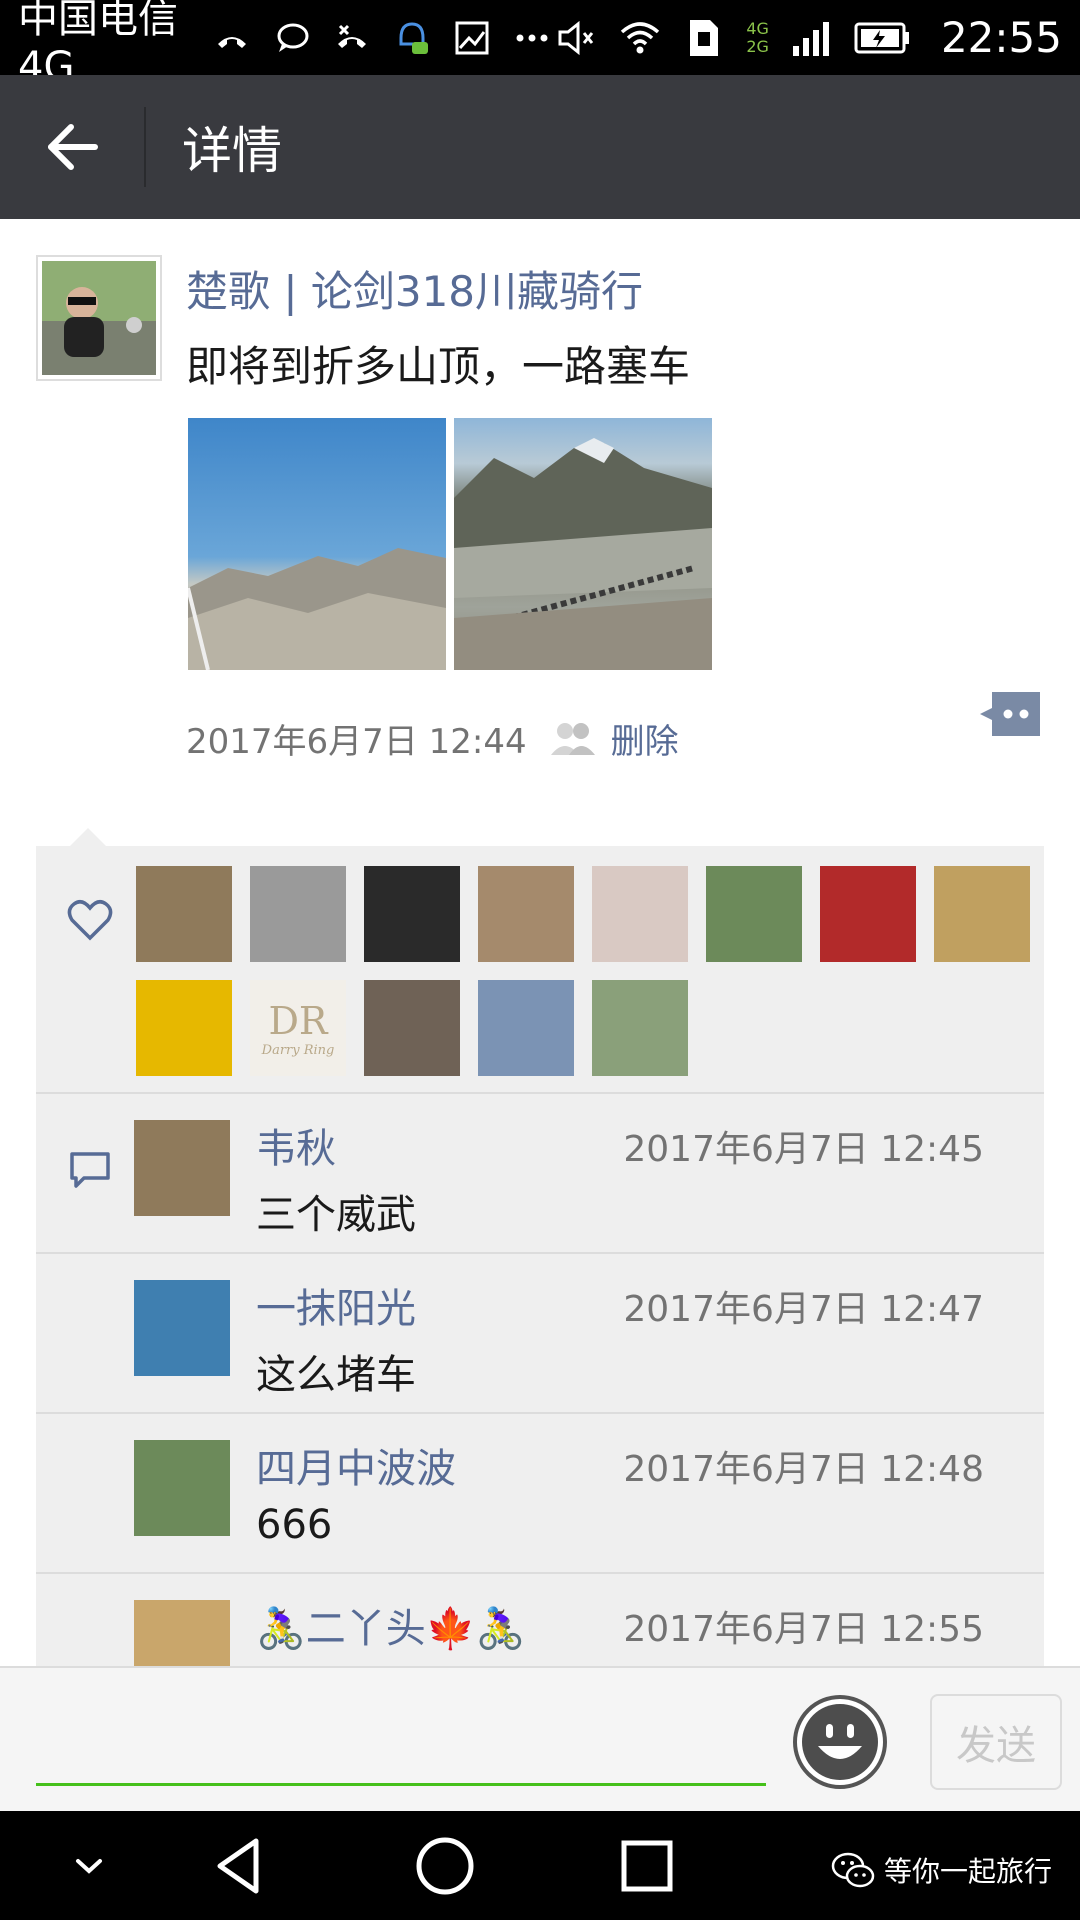 The width and height of the screenshot is (1080, 1920). I want to click on status-bar: 中国电信 4G 4G 2G 22:55, so click(540, 45).